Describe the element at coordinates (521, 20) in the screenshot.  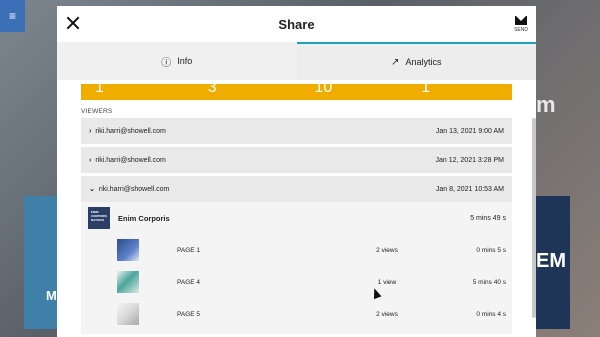
I see `mail-icon` at that location.